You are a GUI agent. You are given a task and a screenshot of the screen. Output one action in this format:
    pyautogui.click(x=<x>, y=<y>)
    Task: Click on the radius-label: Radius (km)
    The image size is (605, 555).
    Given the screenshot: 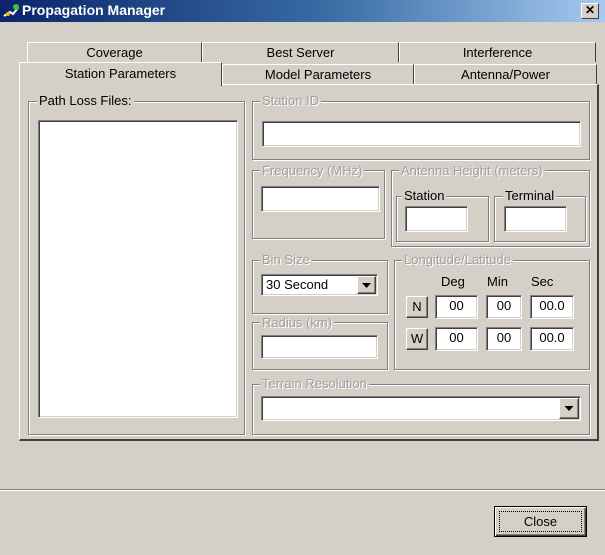 What is the action you would take?
    pyautogui.click(x=297, y=322)
    